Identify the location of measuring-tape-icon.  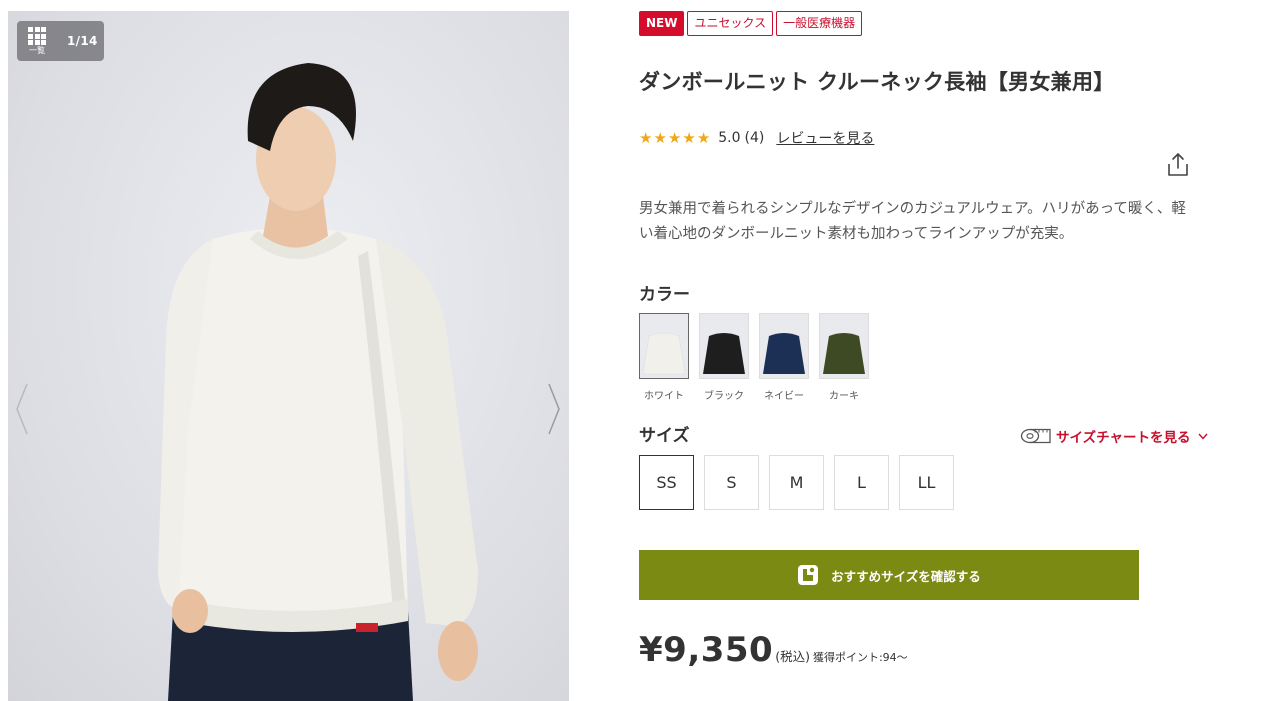
(1035, 436).